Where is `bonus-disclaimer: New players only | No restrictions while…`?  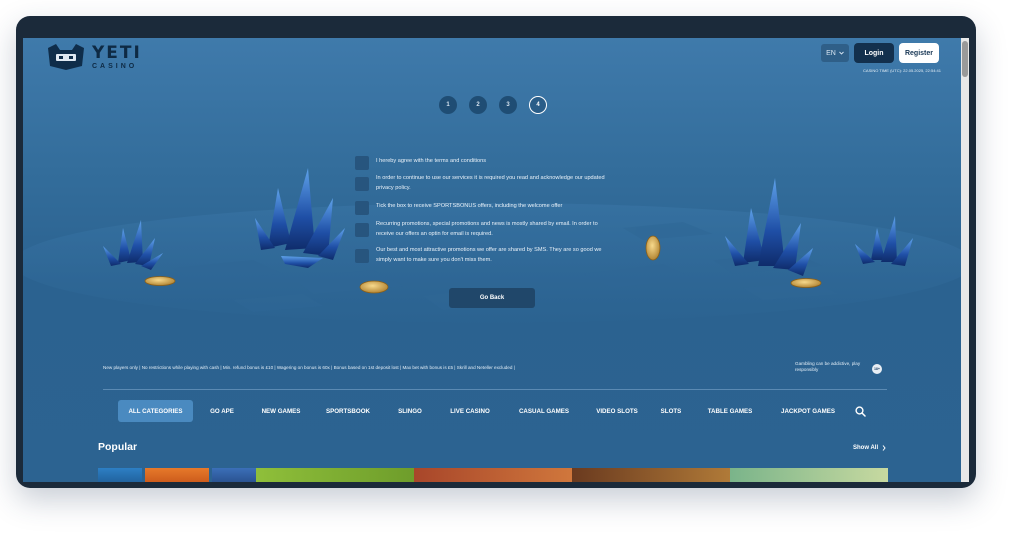
bonus-disclaimer: New players only | No restrictions while… is located at coordinates (309, 367).